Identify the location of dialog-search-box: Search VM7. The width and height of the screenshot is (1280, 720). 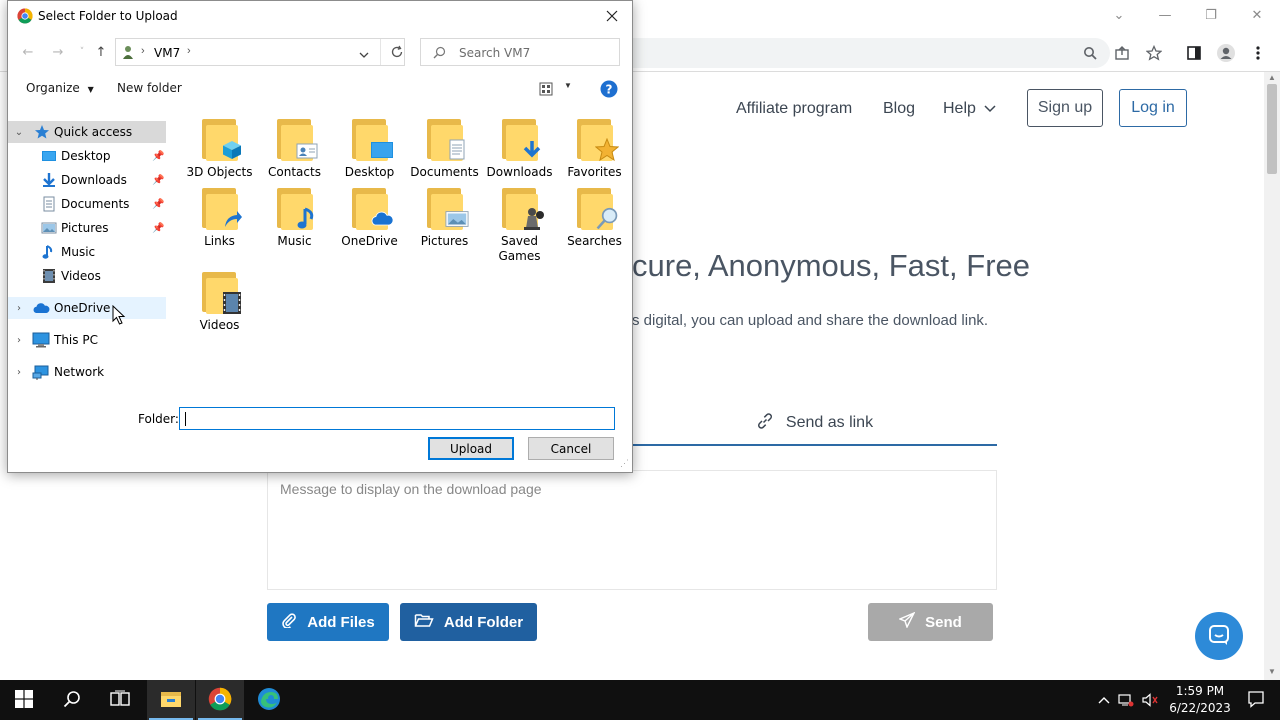
(520, 52).